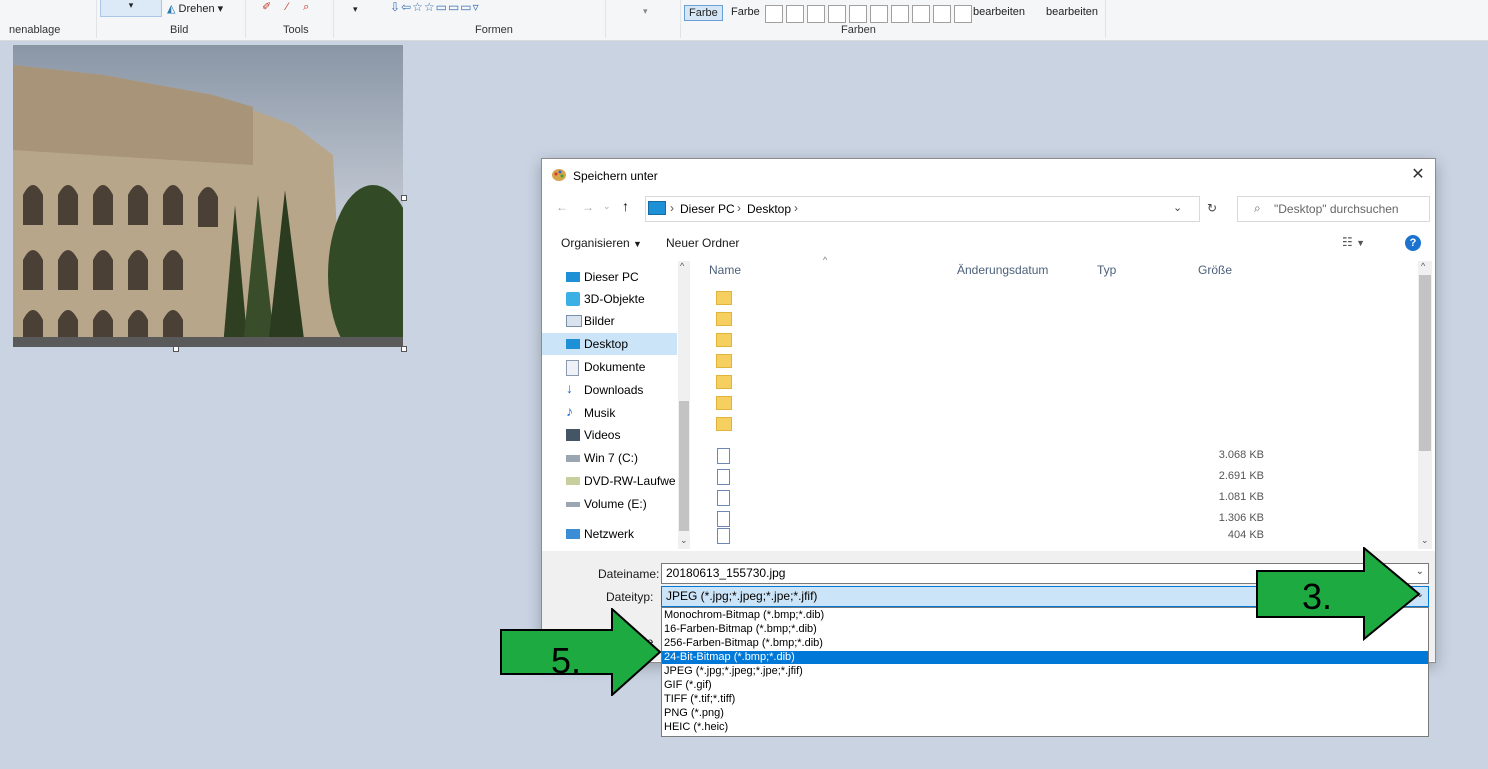 Image resolution: width=1488 pixels, height=769 pixels. I want to click on more-dropdown: ▾, so click(645, 11).